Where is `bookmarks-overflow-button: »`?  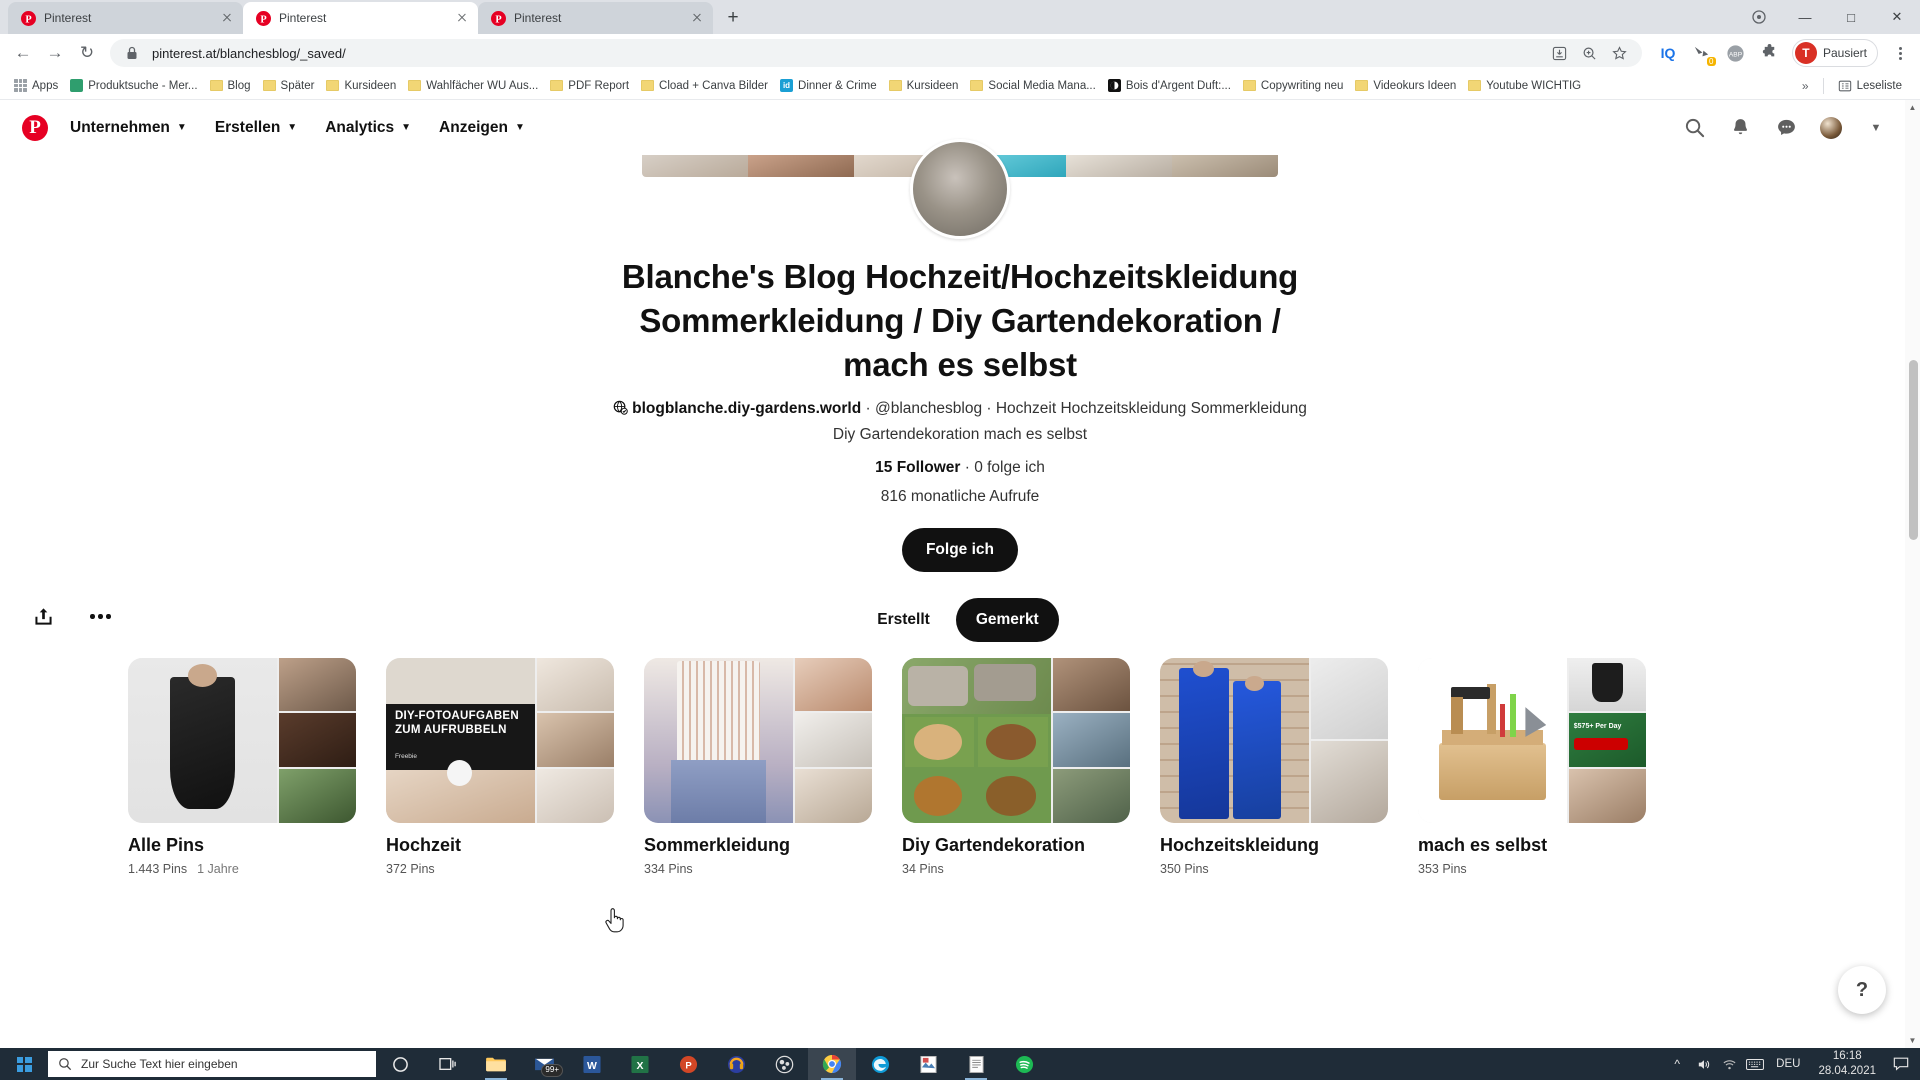
bookmarks-overflow-button: » is located at coordinates (1805, 86).